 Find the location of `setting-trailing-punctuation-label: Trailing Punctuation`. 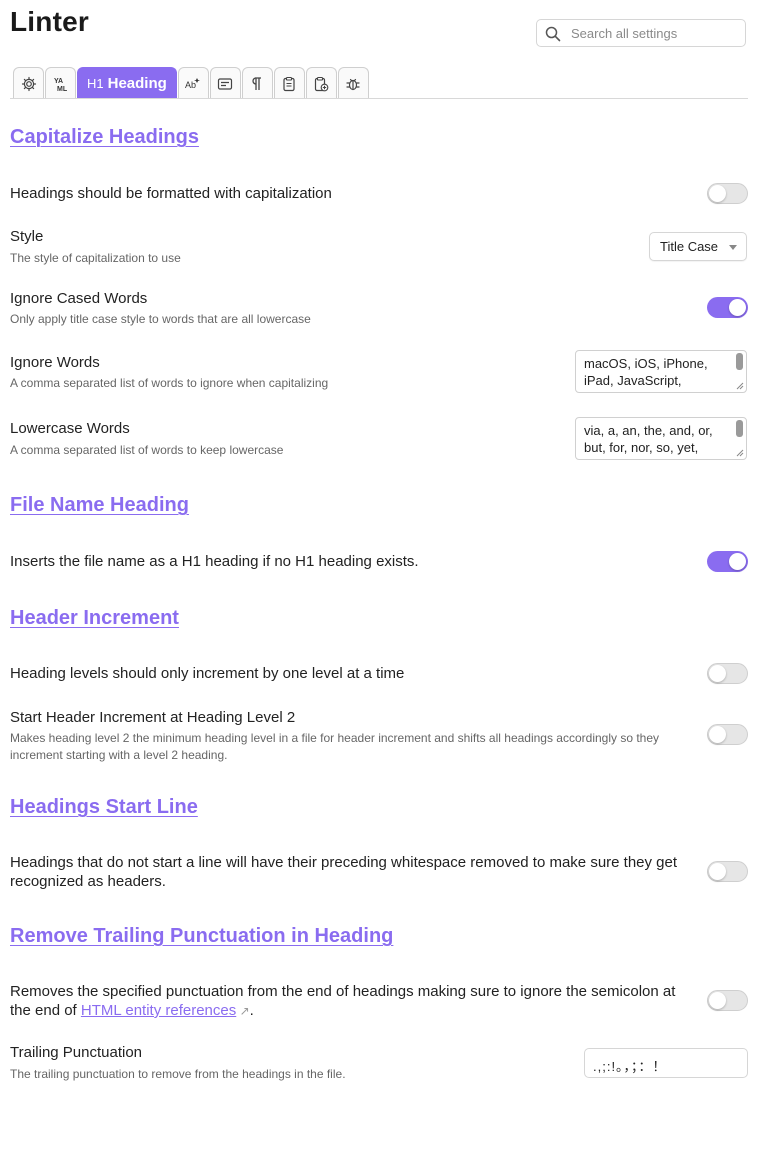

setting-trailing-punctuation-label: Trailing Punctuation is located at coordinates (76, 1052).